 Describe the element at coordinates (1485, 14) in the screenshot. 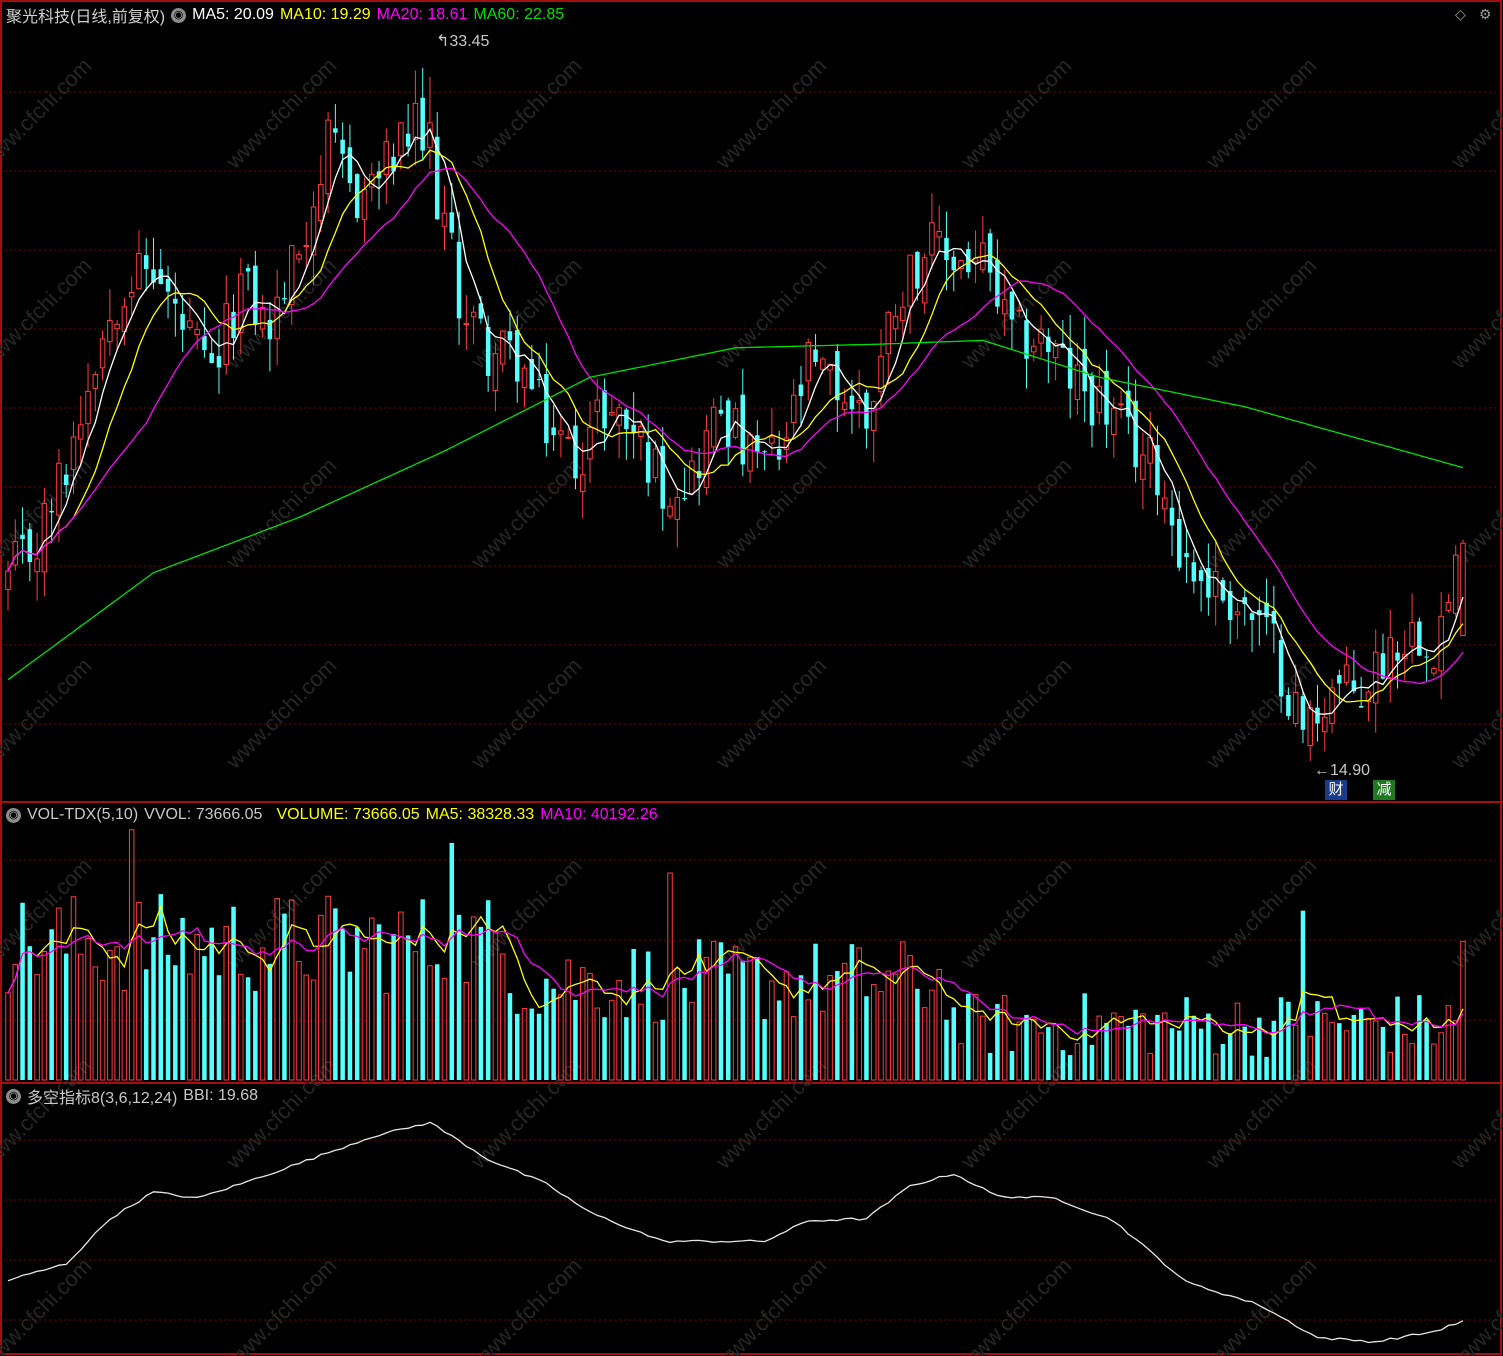

I see `gear-icon: ⚙` at that location.